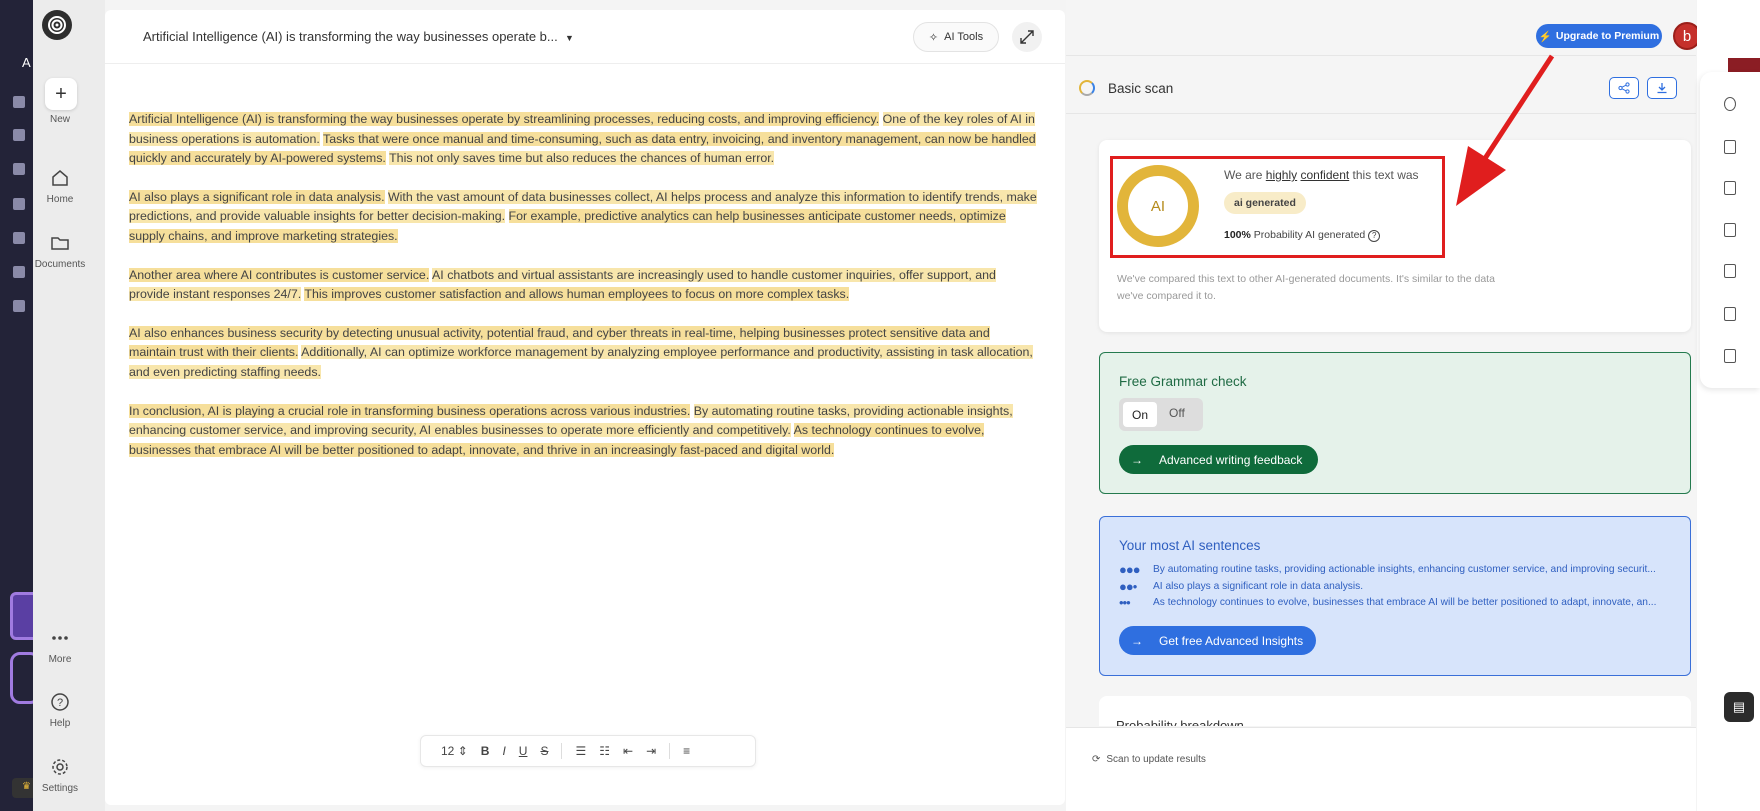 The height and width of the screenshot is (811, 1760). I want to click on sidebar-item-more: More, so click(60, 646).